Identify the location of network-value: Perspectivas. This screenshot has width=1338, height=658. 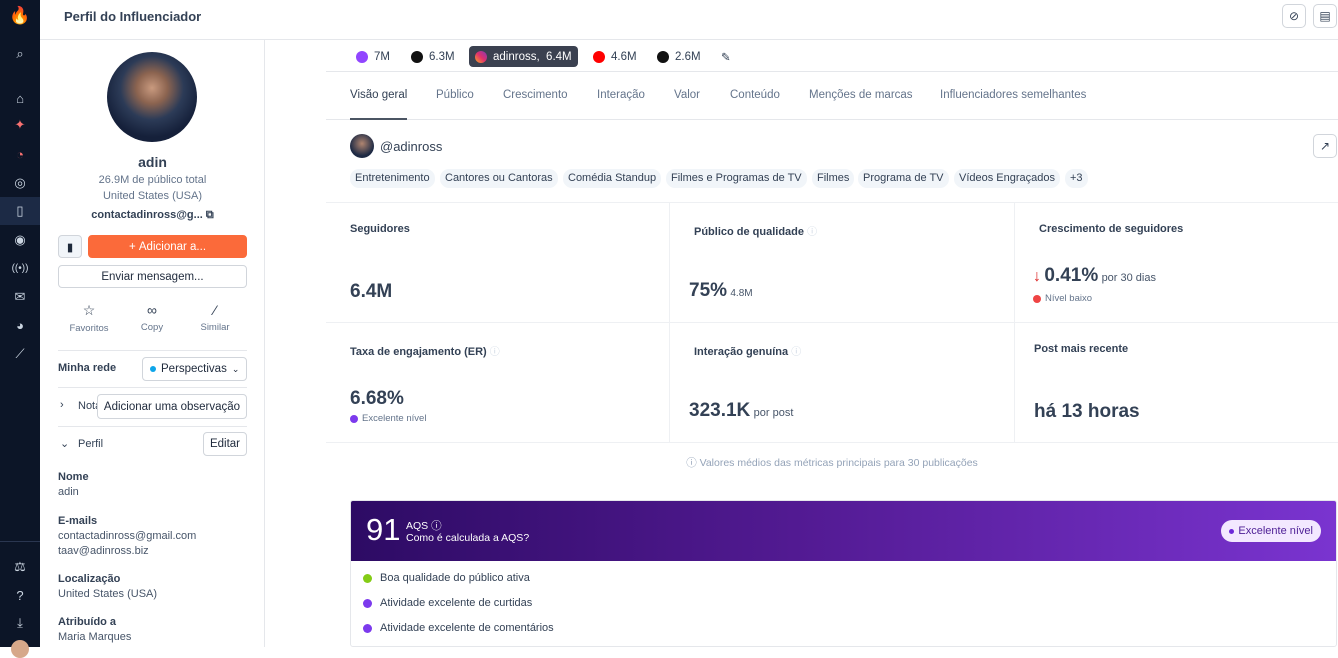
(194, 369).